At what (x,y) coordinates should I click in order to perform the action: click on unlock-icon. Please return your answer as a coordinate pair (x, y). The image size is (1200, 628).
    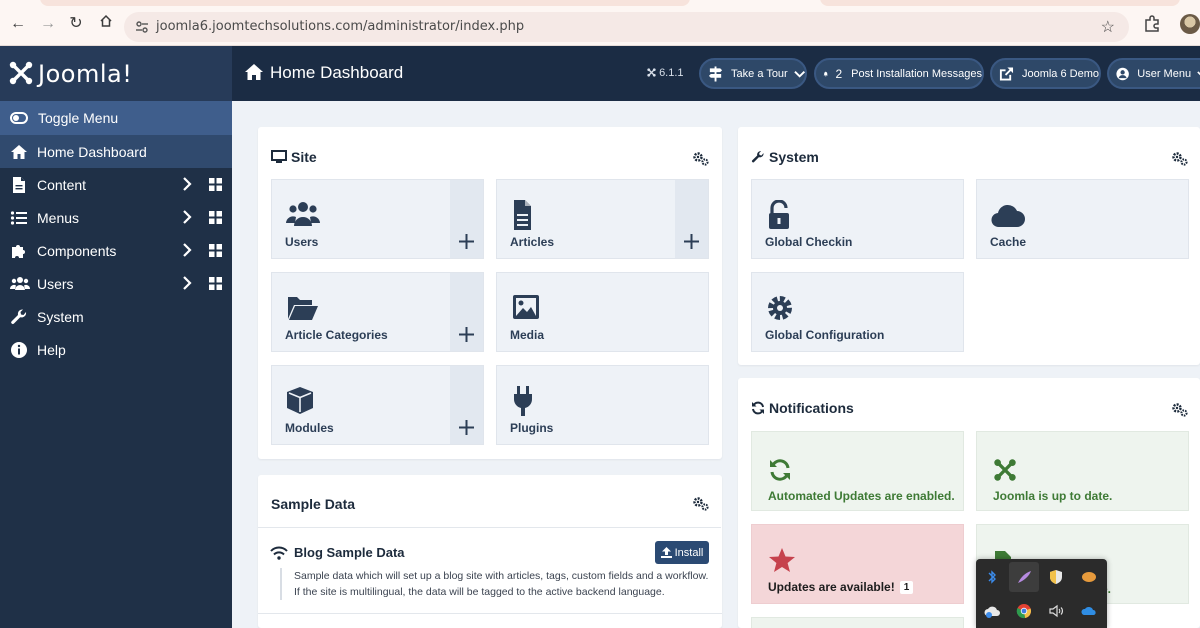
    Looking at the image, I should click on (779, 214).